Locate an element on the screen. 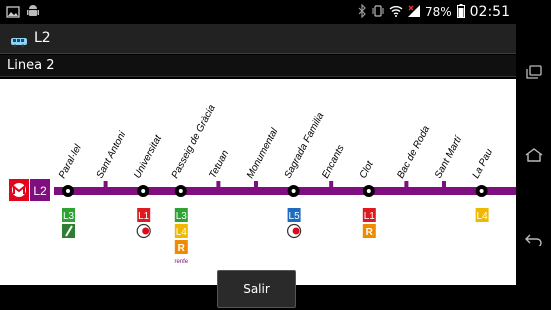 The image size is (551, 310). line-track is located at coordinates (285, 191).